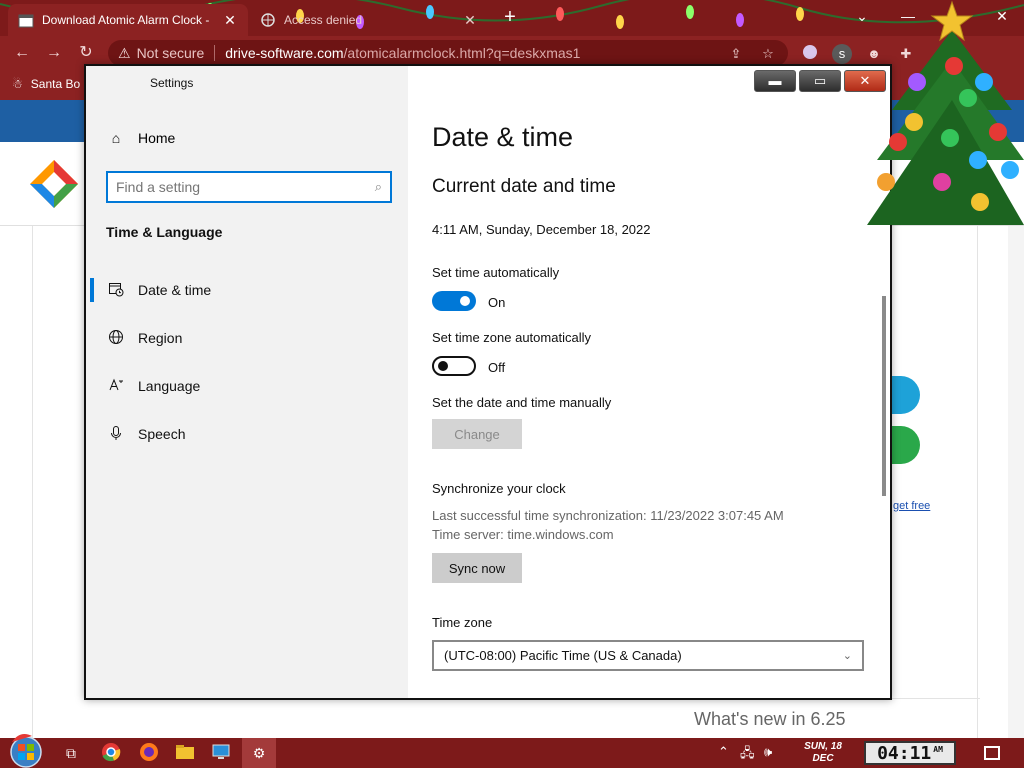 Image resolution: width=1024 pixels, height=768 pixels. I want to click on firefox-icon, so click(149, 753).